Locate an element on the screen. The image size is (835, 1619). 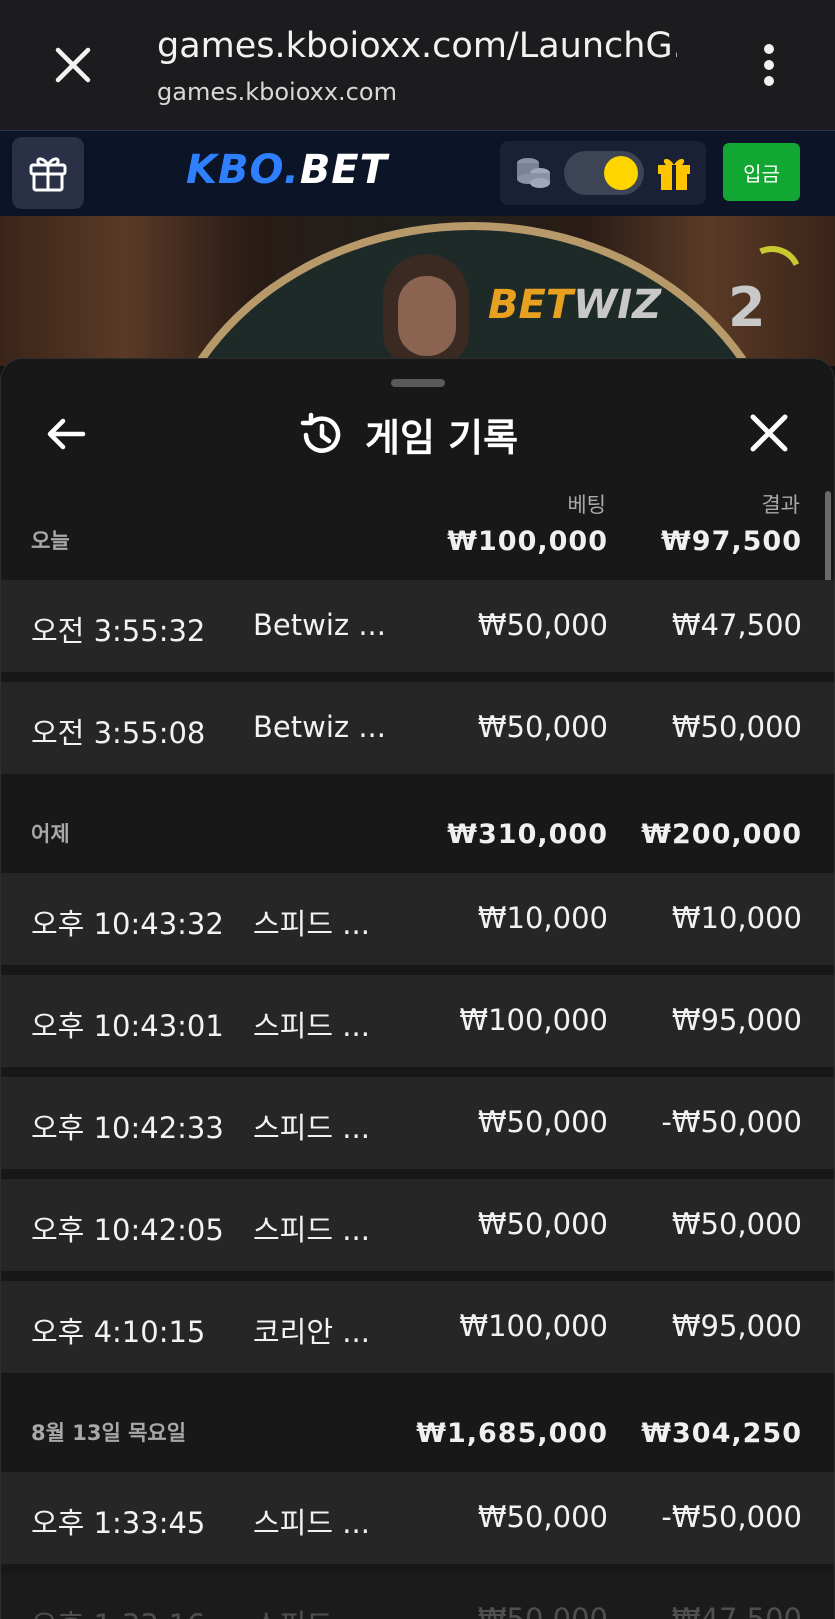
live-game-view: BETWIZ 2 is located at coordinates (417, 291).